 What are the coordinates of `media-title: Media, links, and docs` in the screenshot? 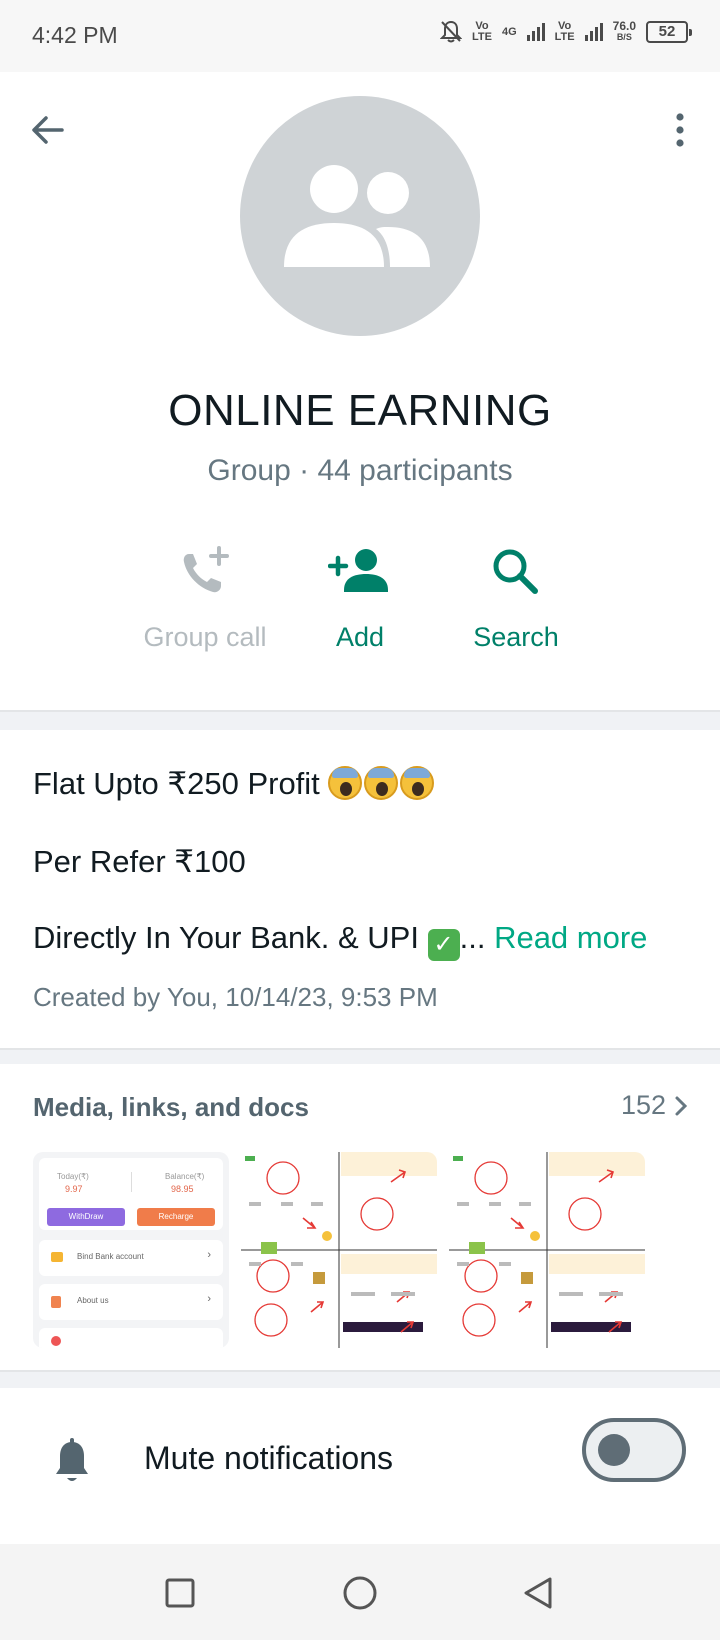 It's located at (171, 1107).